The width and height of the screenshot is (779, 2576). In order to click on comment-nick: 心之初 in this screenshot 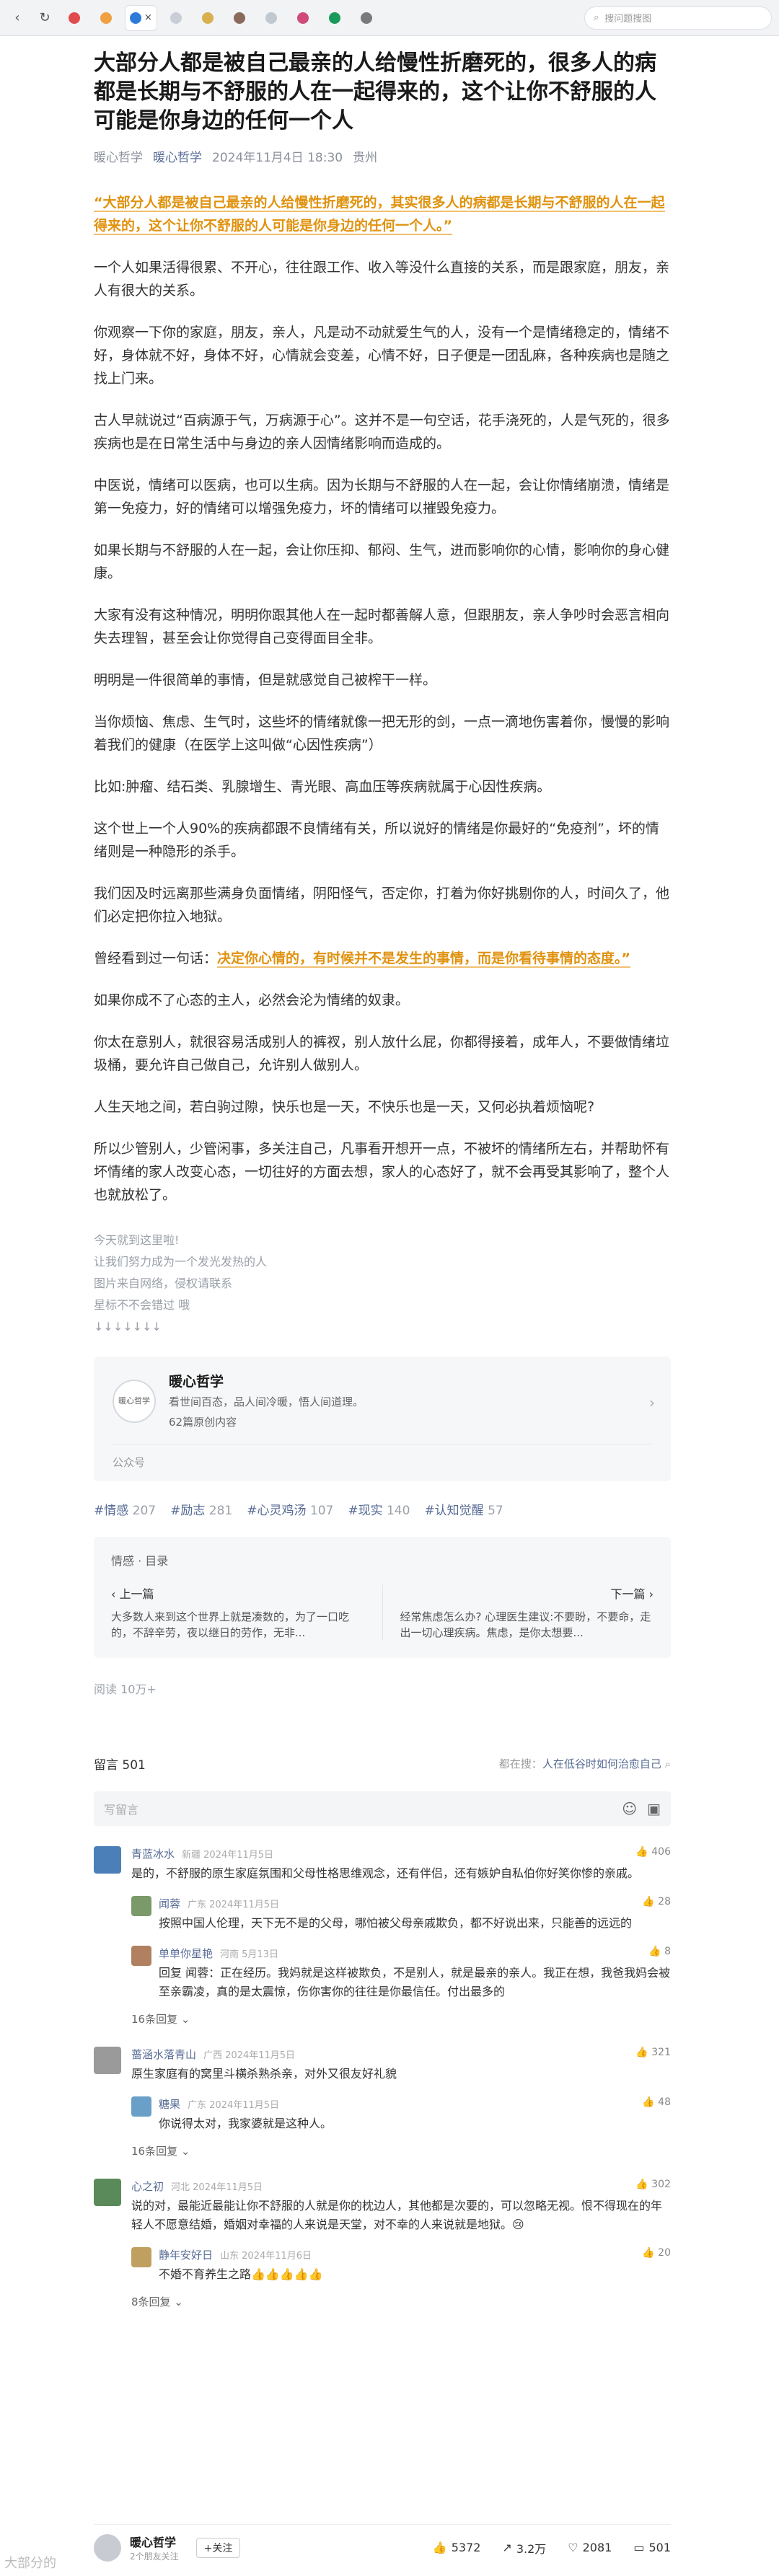, I will do `click(147, 2186)`.